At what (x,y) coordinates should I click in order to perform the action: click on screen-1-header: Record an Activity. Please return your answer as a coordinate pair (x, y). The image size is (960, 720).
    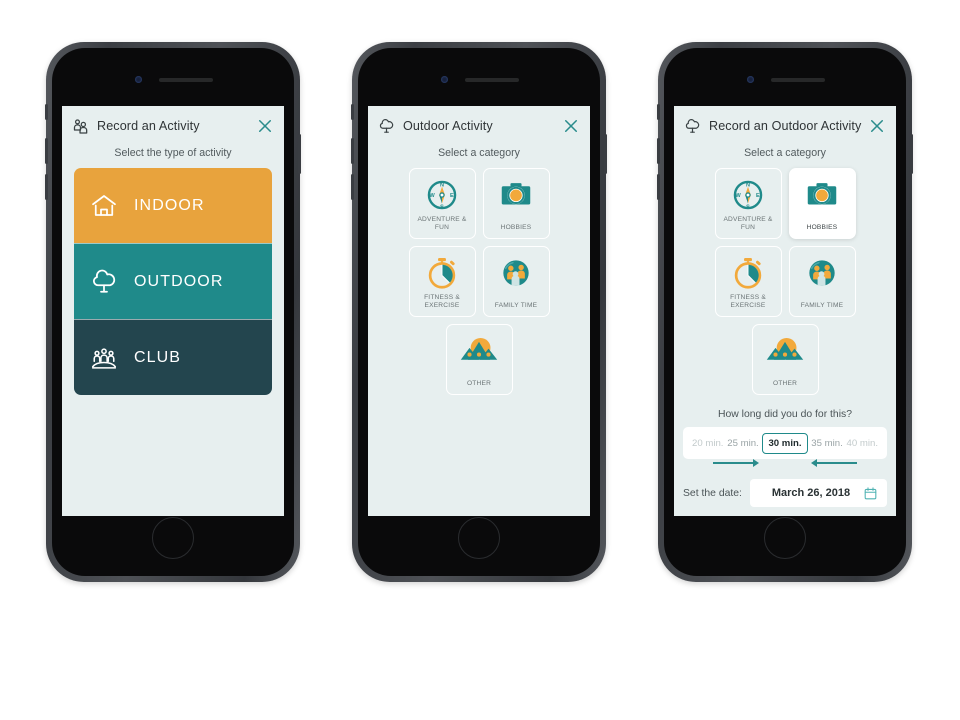
    Looking at the image, I should click on (173, 126).